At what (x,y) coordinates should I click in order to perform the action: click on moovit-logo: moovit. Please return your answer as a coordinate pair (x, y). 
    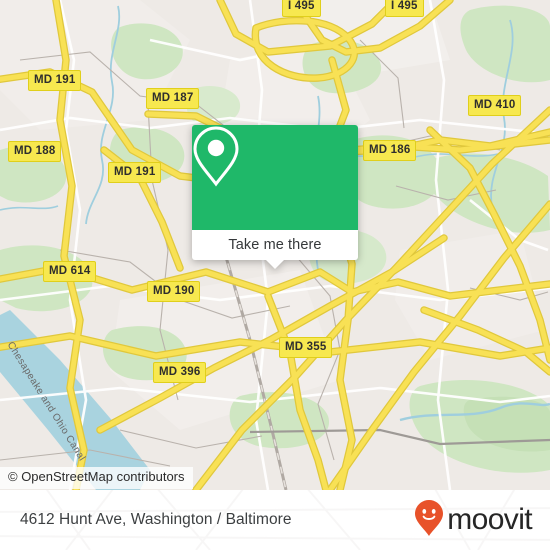
    Looking at the image, I should click on (473, 520).